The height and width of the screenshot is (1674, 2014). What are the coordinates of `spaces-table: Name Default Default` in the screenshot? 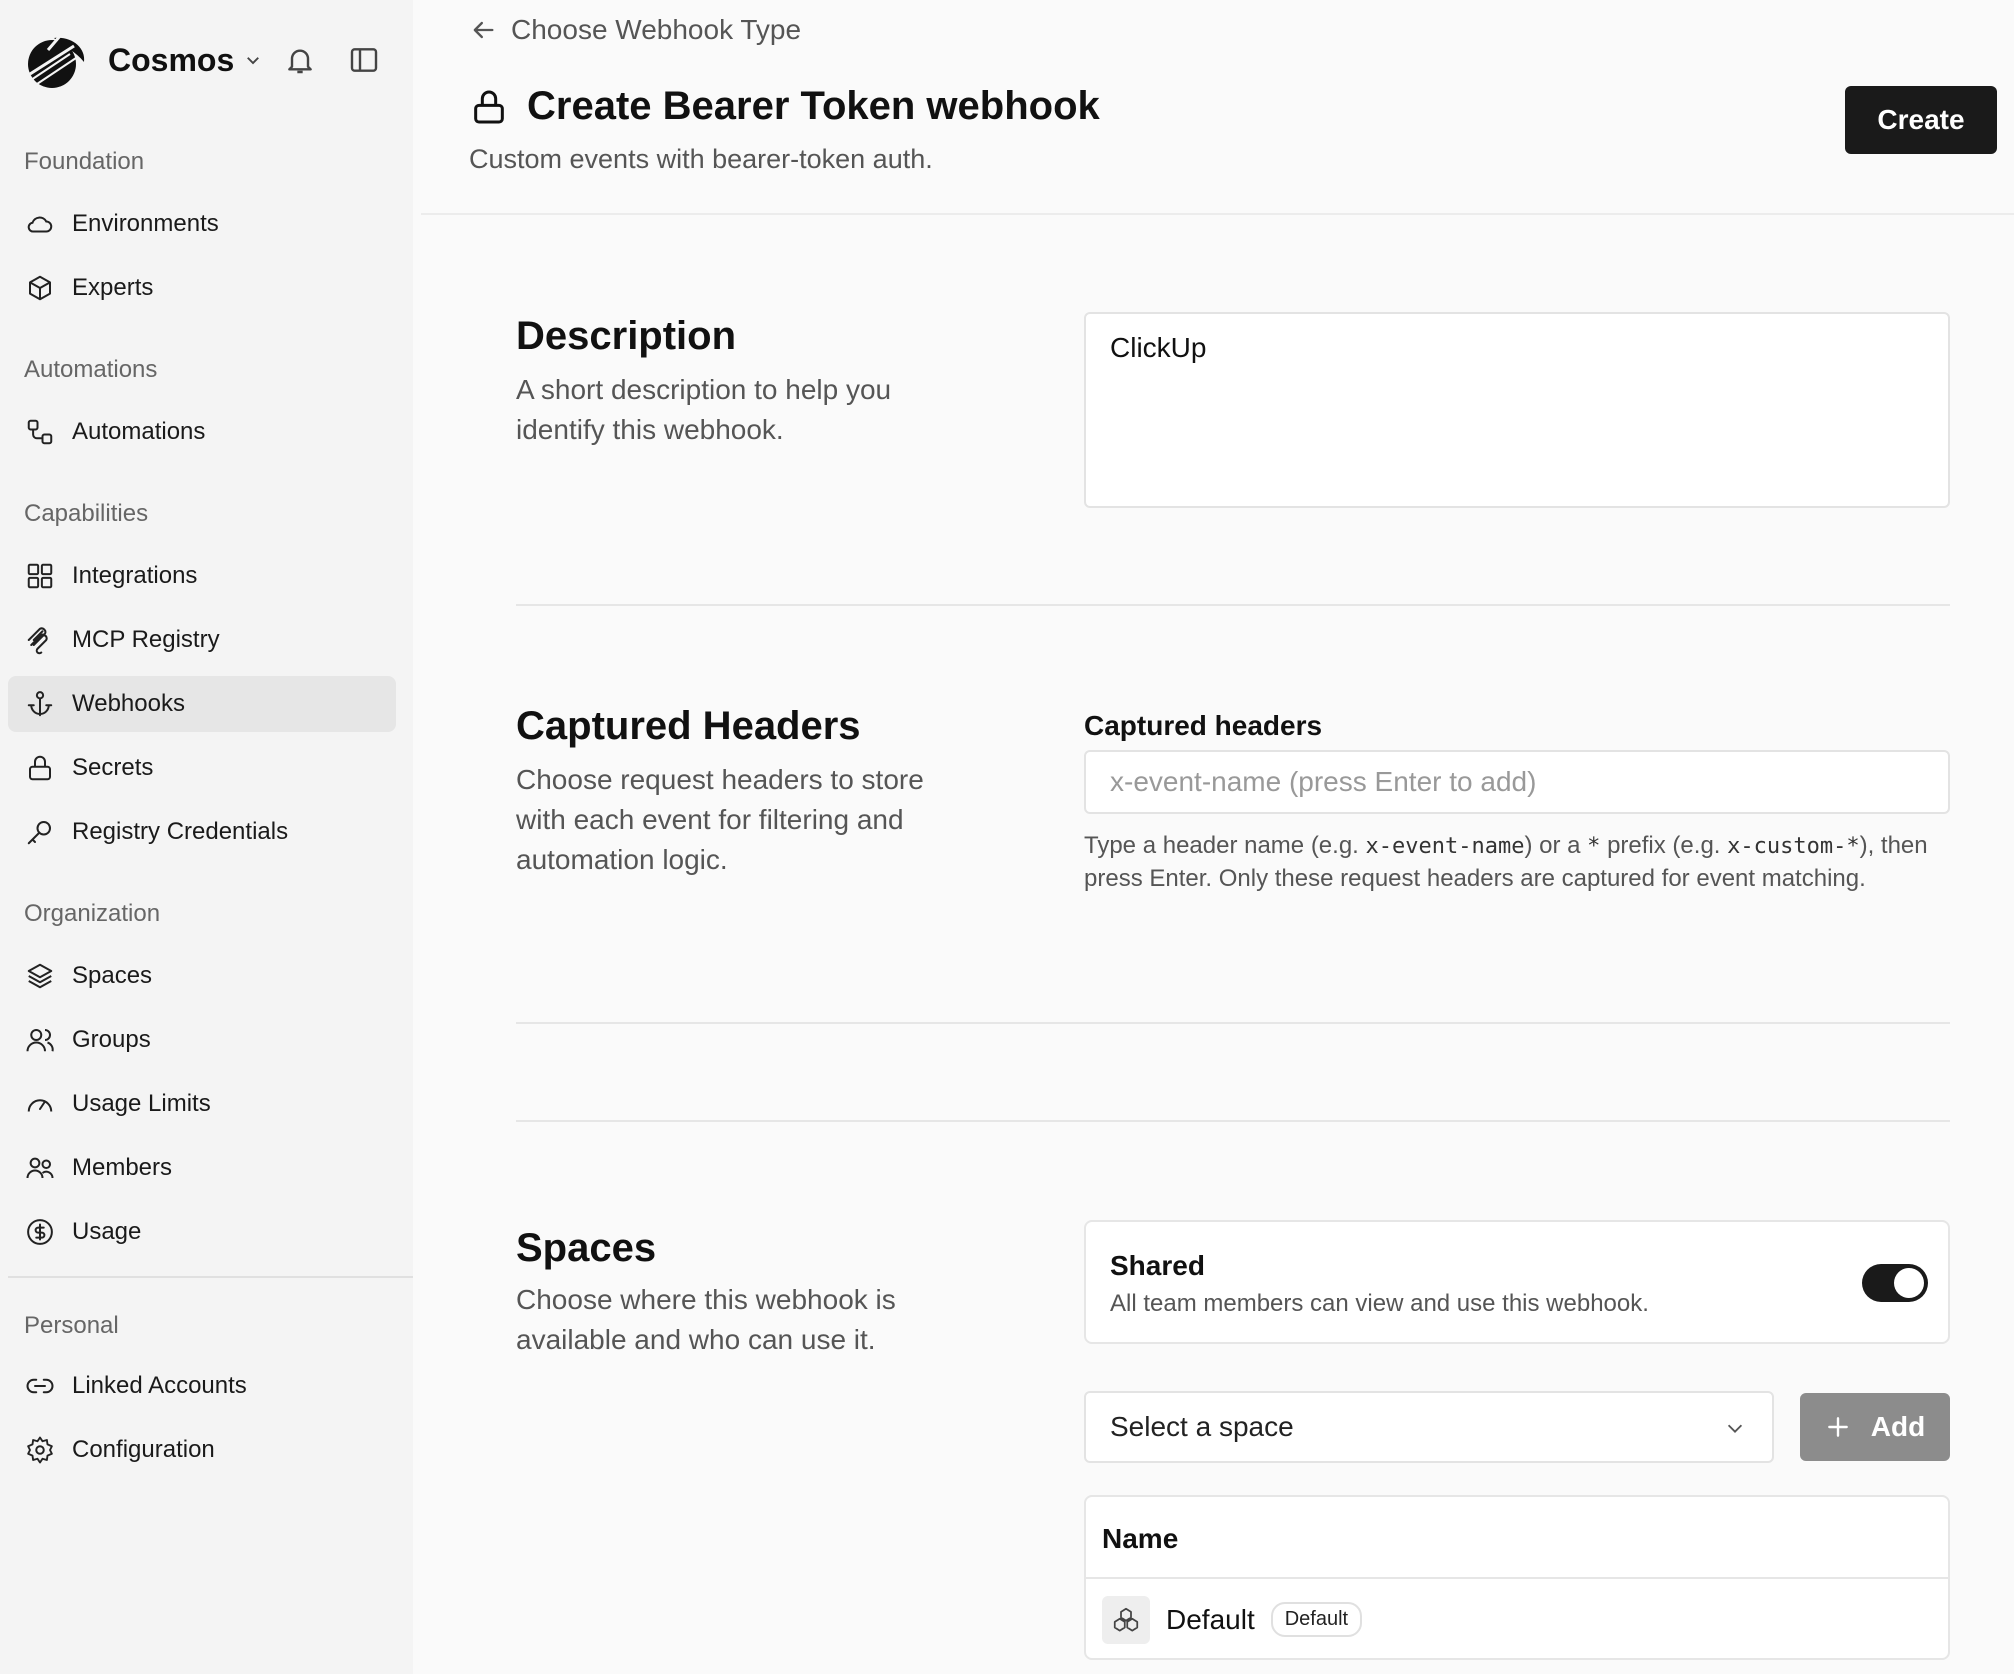 It's located at (1517, 1577).